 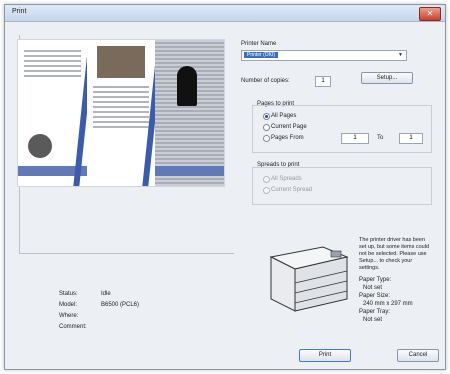 I want to click on status-value: Idle, so click(x=106, y=294).